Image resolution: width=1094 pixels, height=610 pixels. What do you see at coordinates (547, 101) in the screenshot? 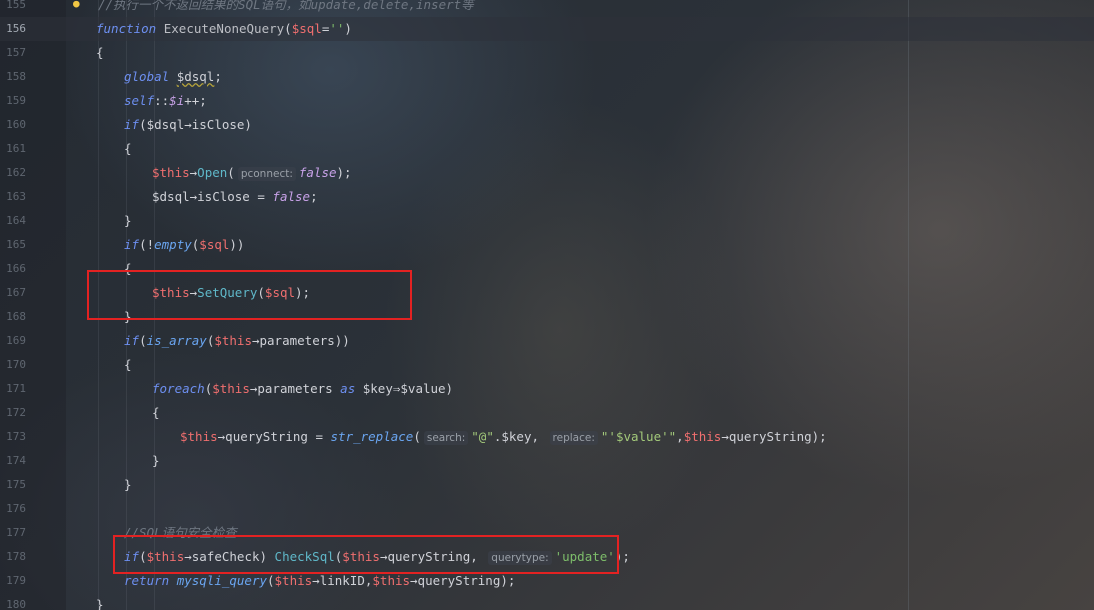
I see `code-line: 159 self::$i++;` at bounding box center [547, 101].